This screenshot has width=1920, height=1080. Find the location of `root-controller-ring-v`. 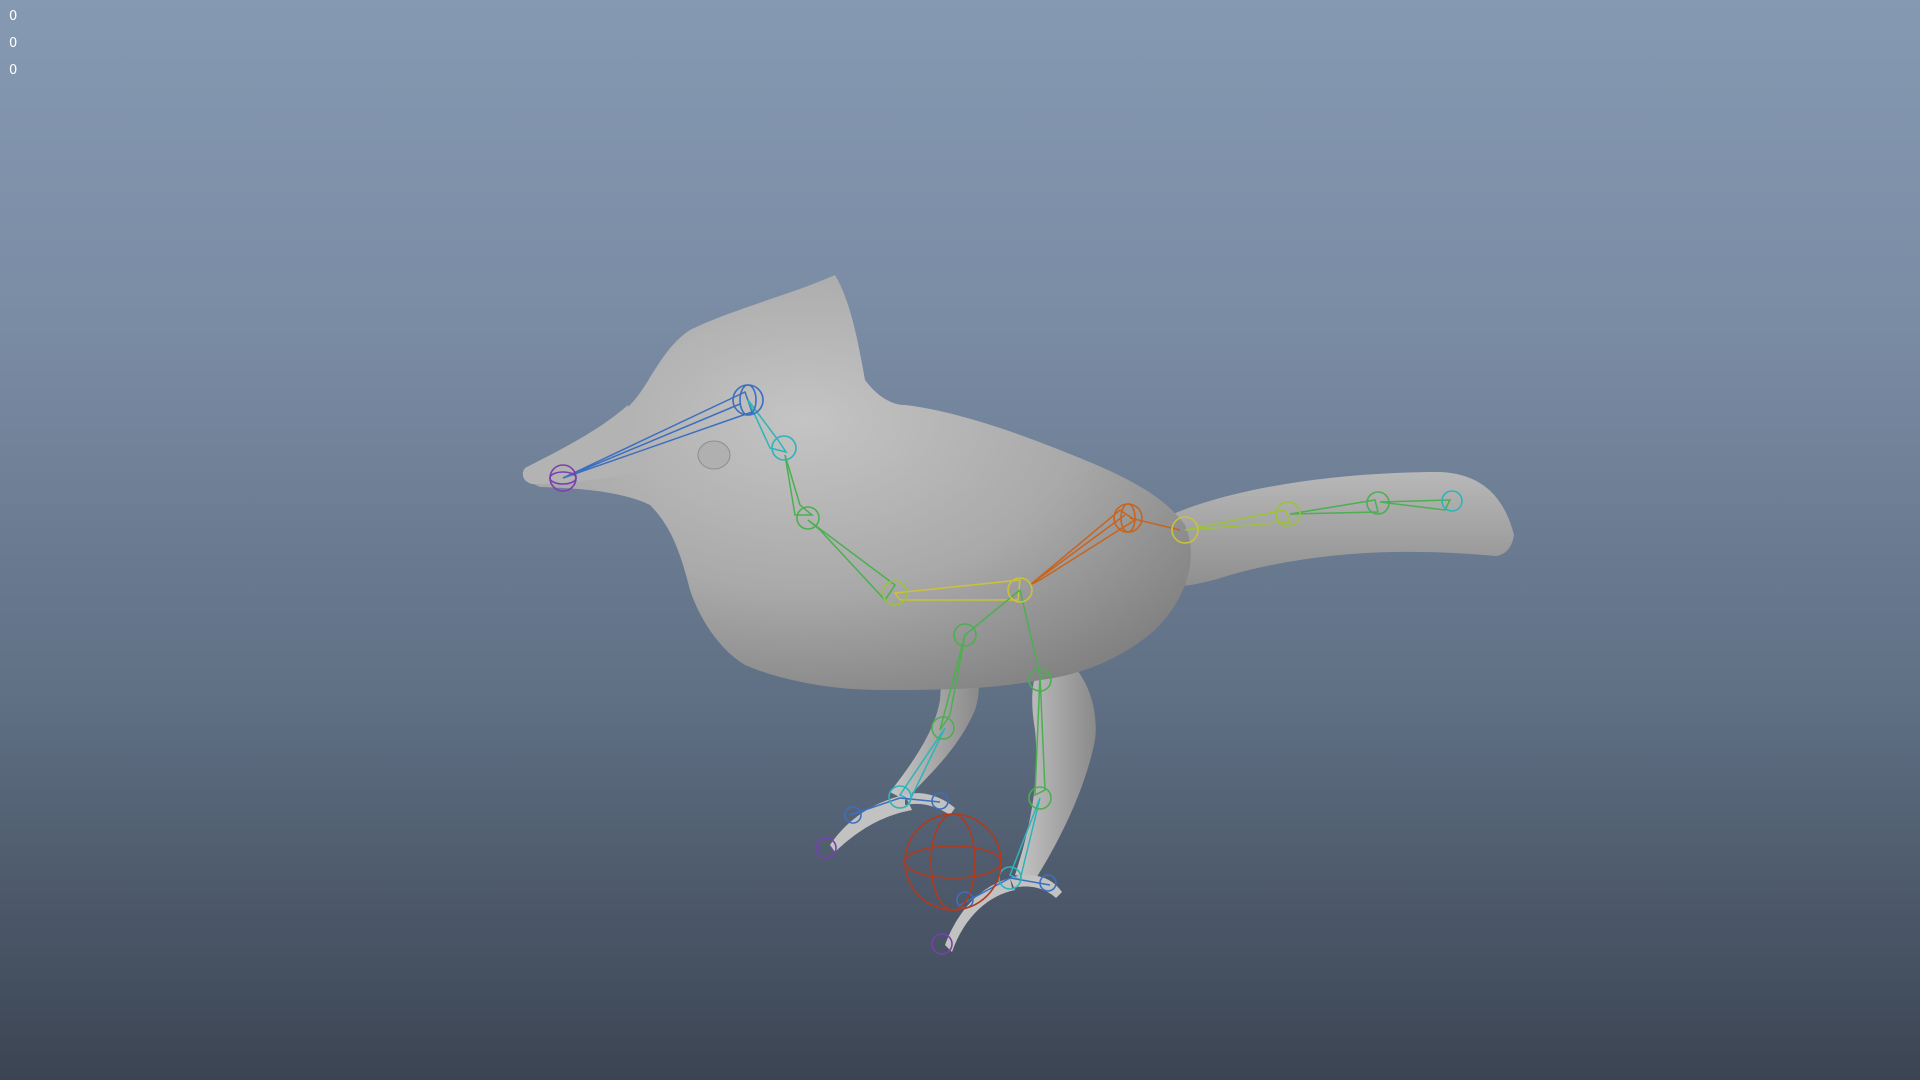

root-controller-ring-v is located at coordinates (953, 862).